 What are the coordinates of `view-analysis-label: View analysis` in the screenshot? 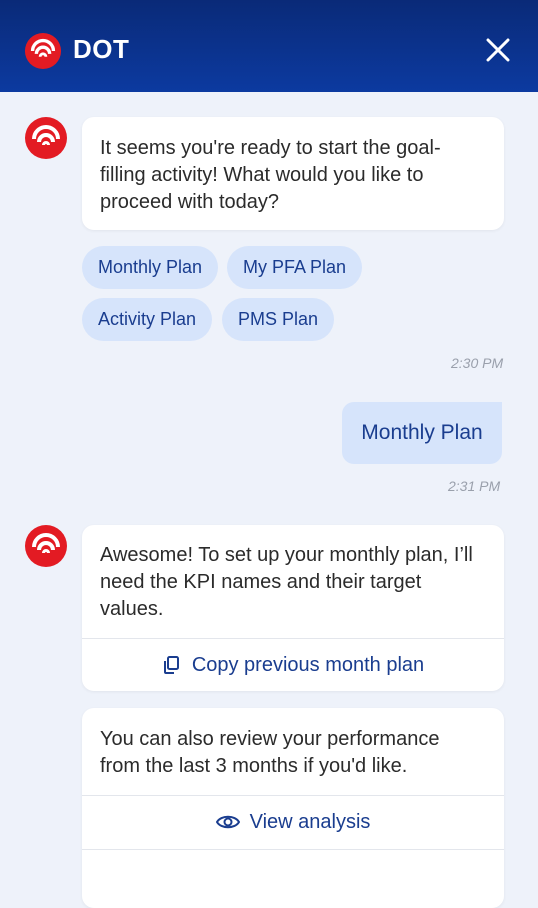 It's located at (310, 821).